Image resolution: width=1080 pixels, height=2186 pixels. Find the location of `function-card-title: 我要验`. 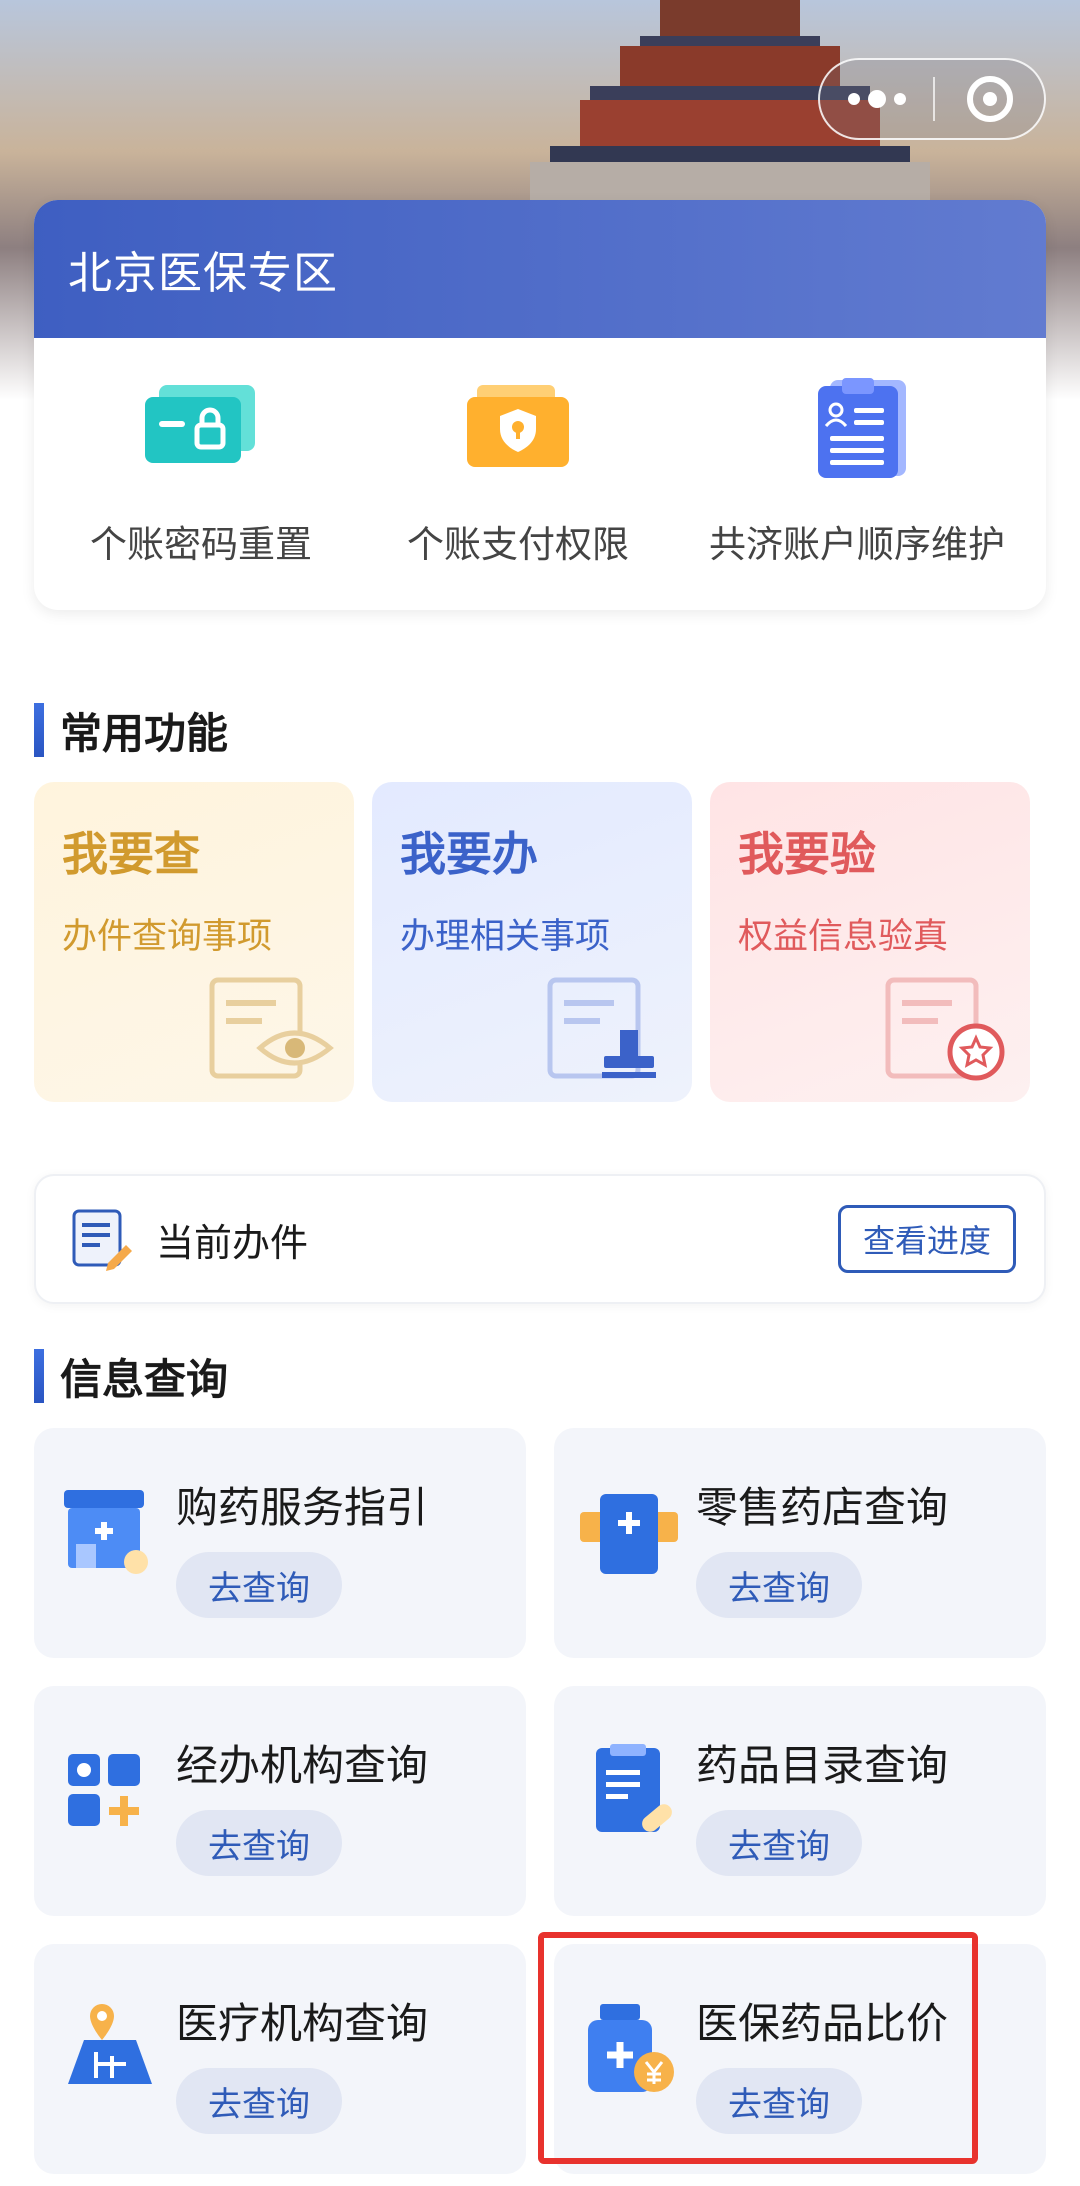

function-card-title: 我要验 is located at coordinates (807, 854).